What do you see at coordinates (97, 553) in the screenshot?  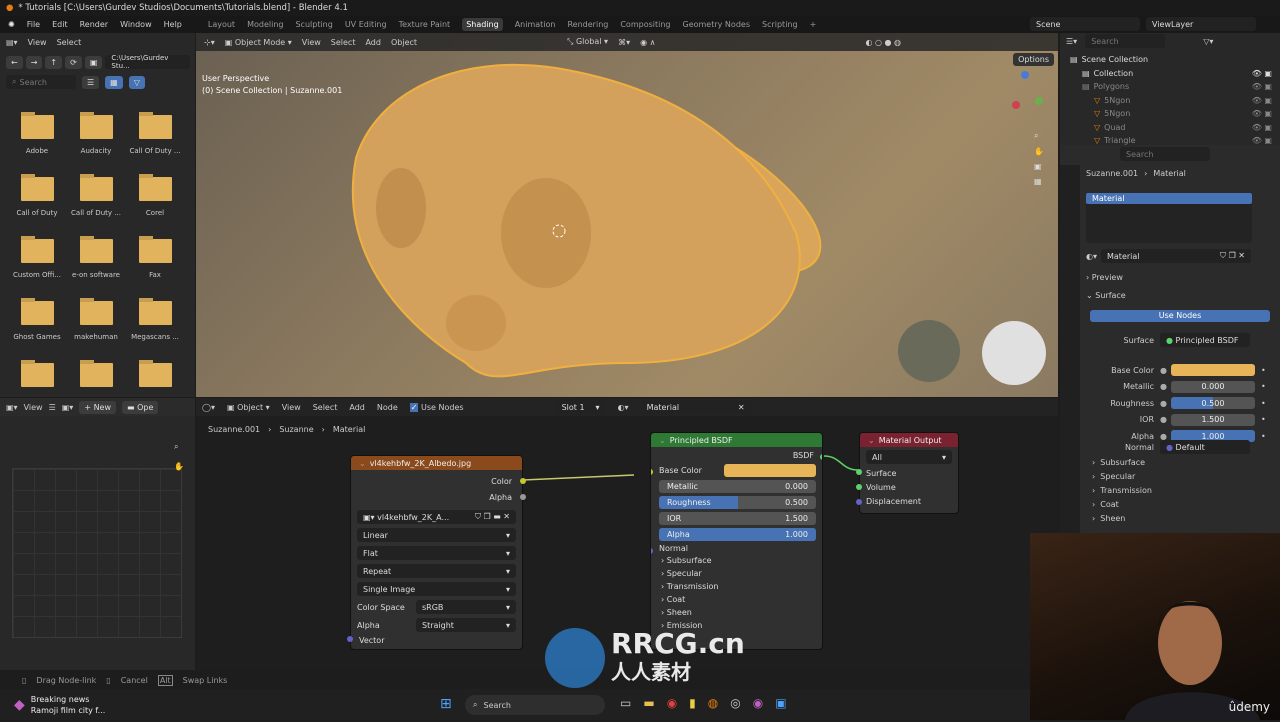 I see `uv-grid` at bounding box center [97, 553].